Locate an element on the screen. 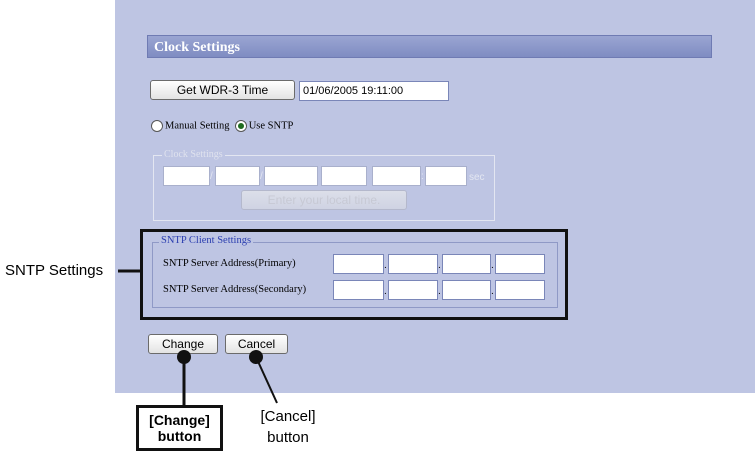 Image resolution: width=755 pixels, height=455 pixels. cancel-callout-line1: [Cancel] is located at coordinates (288, 416).